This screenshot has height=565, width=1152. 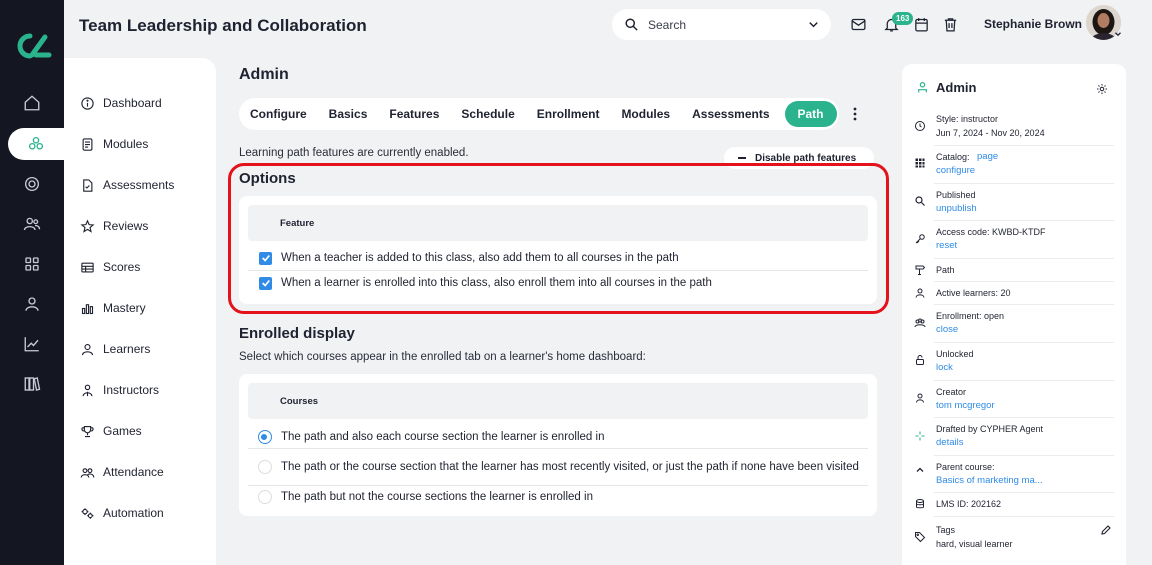 I want to click on rail-goals, so click(x=32, y=184).